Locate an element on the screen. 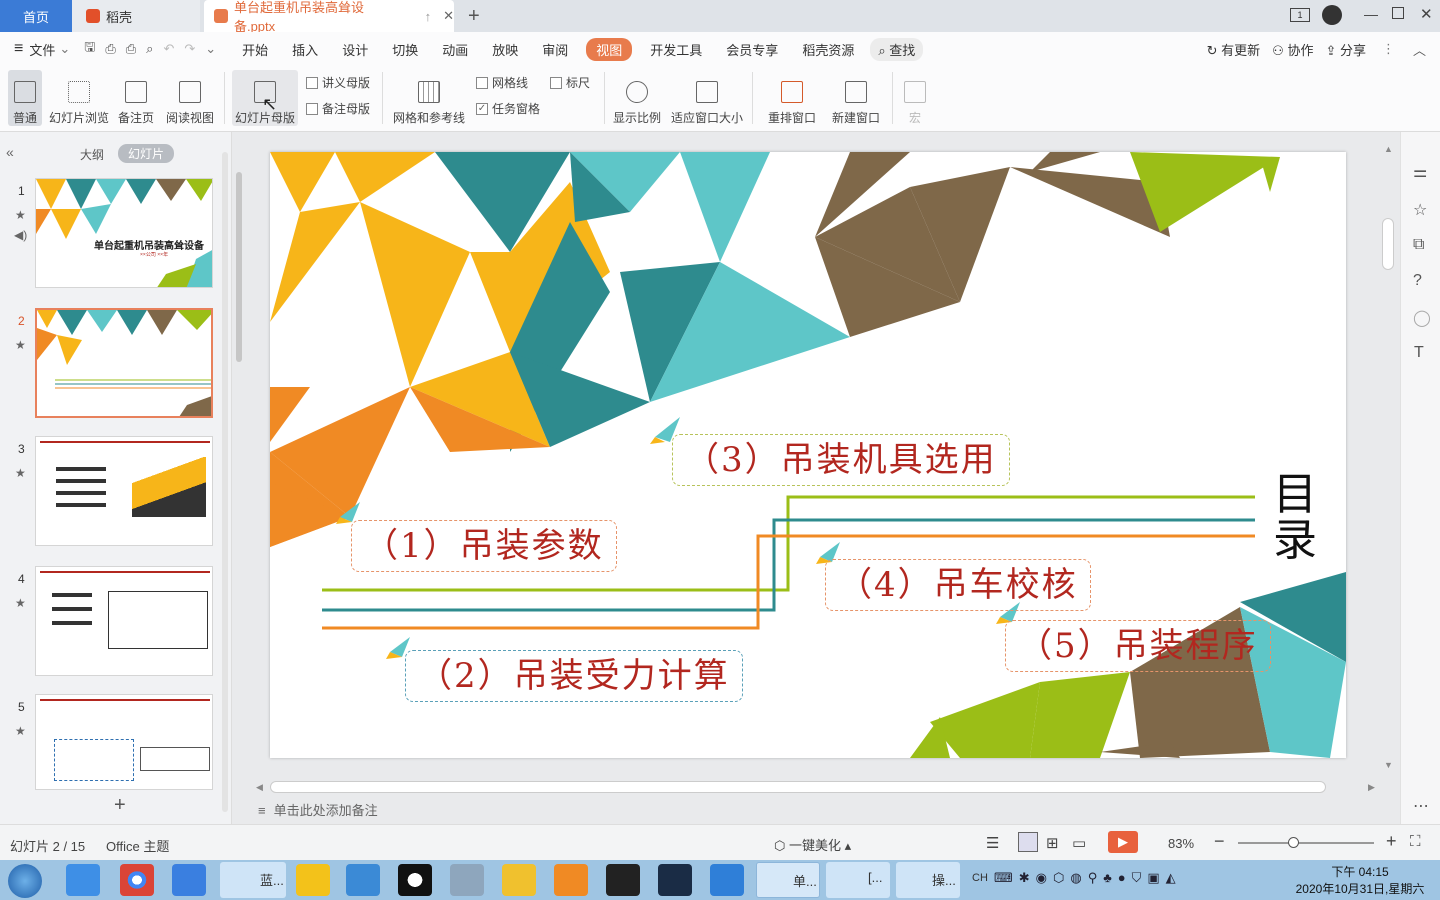  new-window-button: 新建窗口 is located at coordinates (856, 98).